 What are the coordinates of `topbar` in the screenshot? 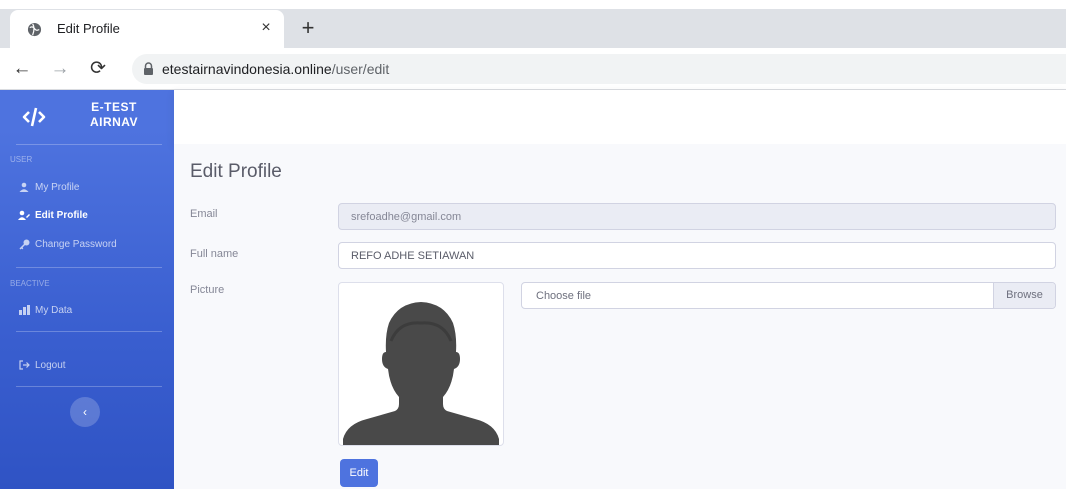 It's located at (620, 117).